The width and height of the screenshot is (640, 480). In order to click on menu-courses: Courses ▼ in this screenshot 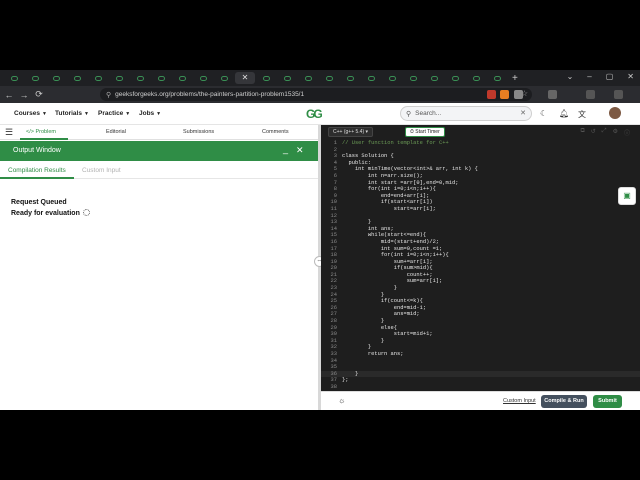, I will do `click(30, 113)`.